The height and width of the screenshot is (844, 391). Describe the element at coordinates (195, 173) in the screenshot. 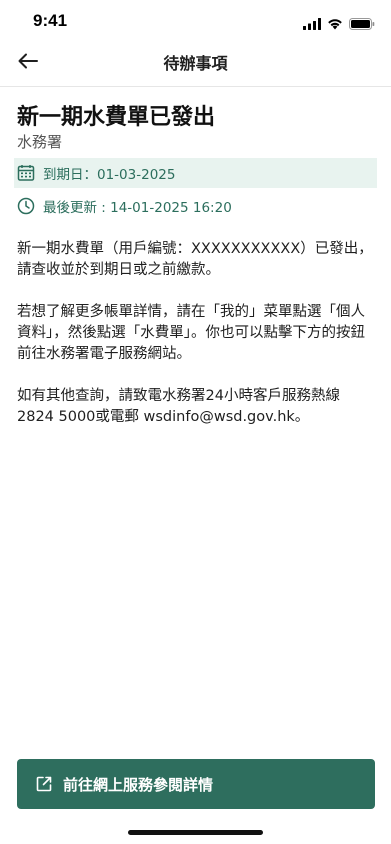

I see `due-date-row: 到期日：01-03-2025` at that location.